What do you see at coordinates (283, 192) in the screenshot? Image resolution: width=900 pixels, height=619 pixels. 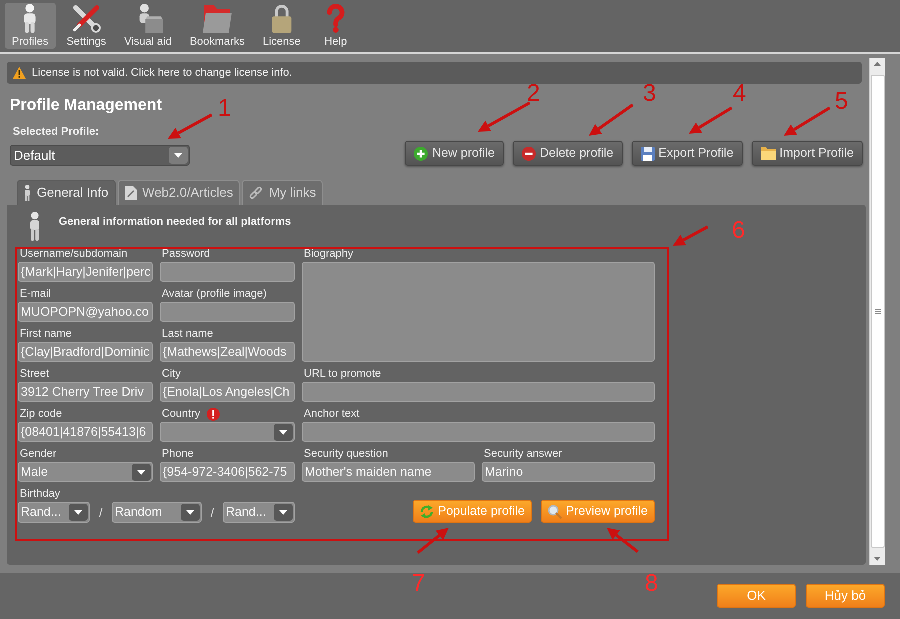 I see `tab: My links` at bounding box center [283, 192].